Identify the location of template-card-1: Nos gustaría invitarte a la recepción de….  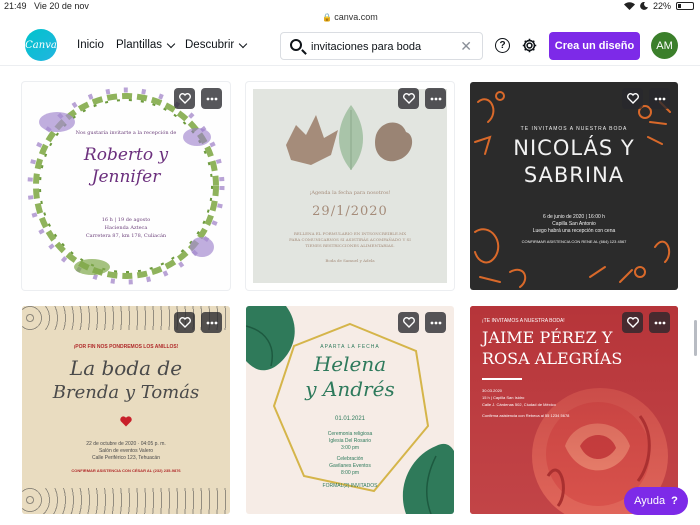
(126, 186).